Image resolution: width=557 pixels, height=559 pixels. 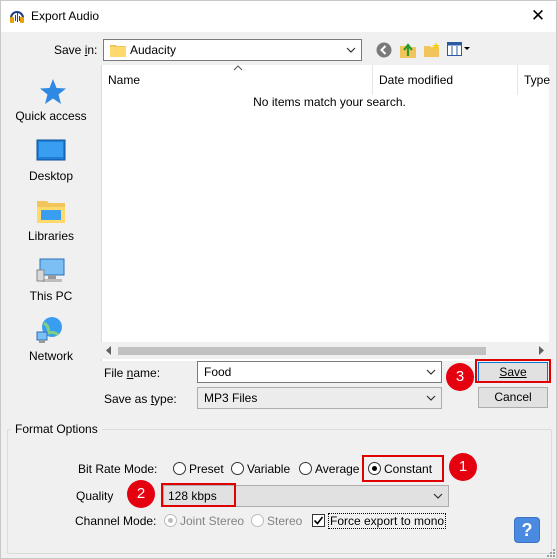 What do you see at coordinates (206, 469) in the screenshot?
I see `radio-preset-label: Preset` at bounding box center [206, 469].